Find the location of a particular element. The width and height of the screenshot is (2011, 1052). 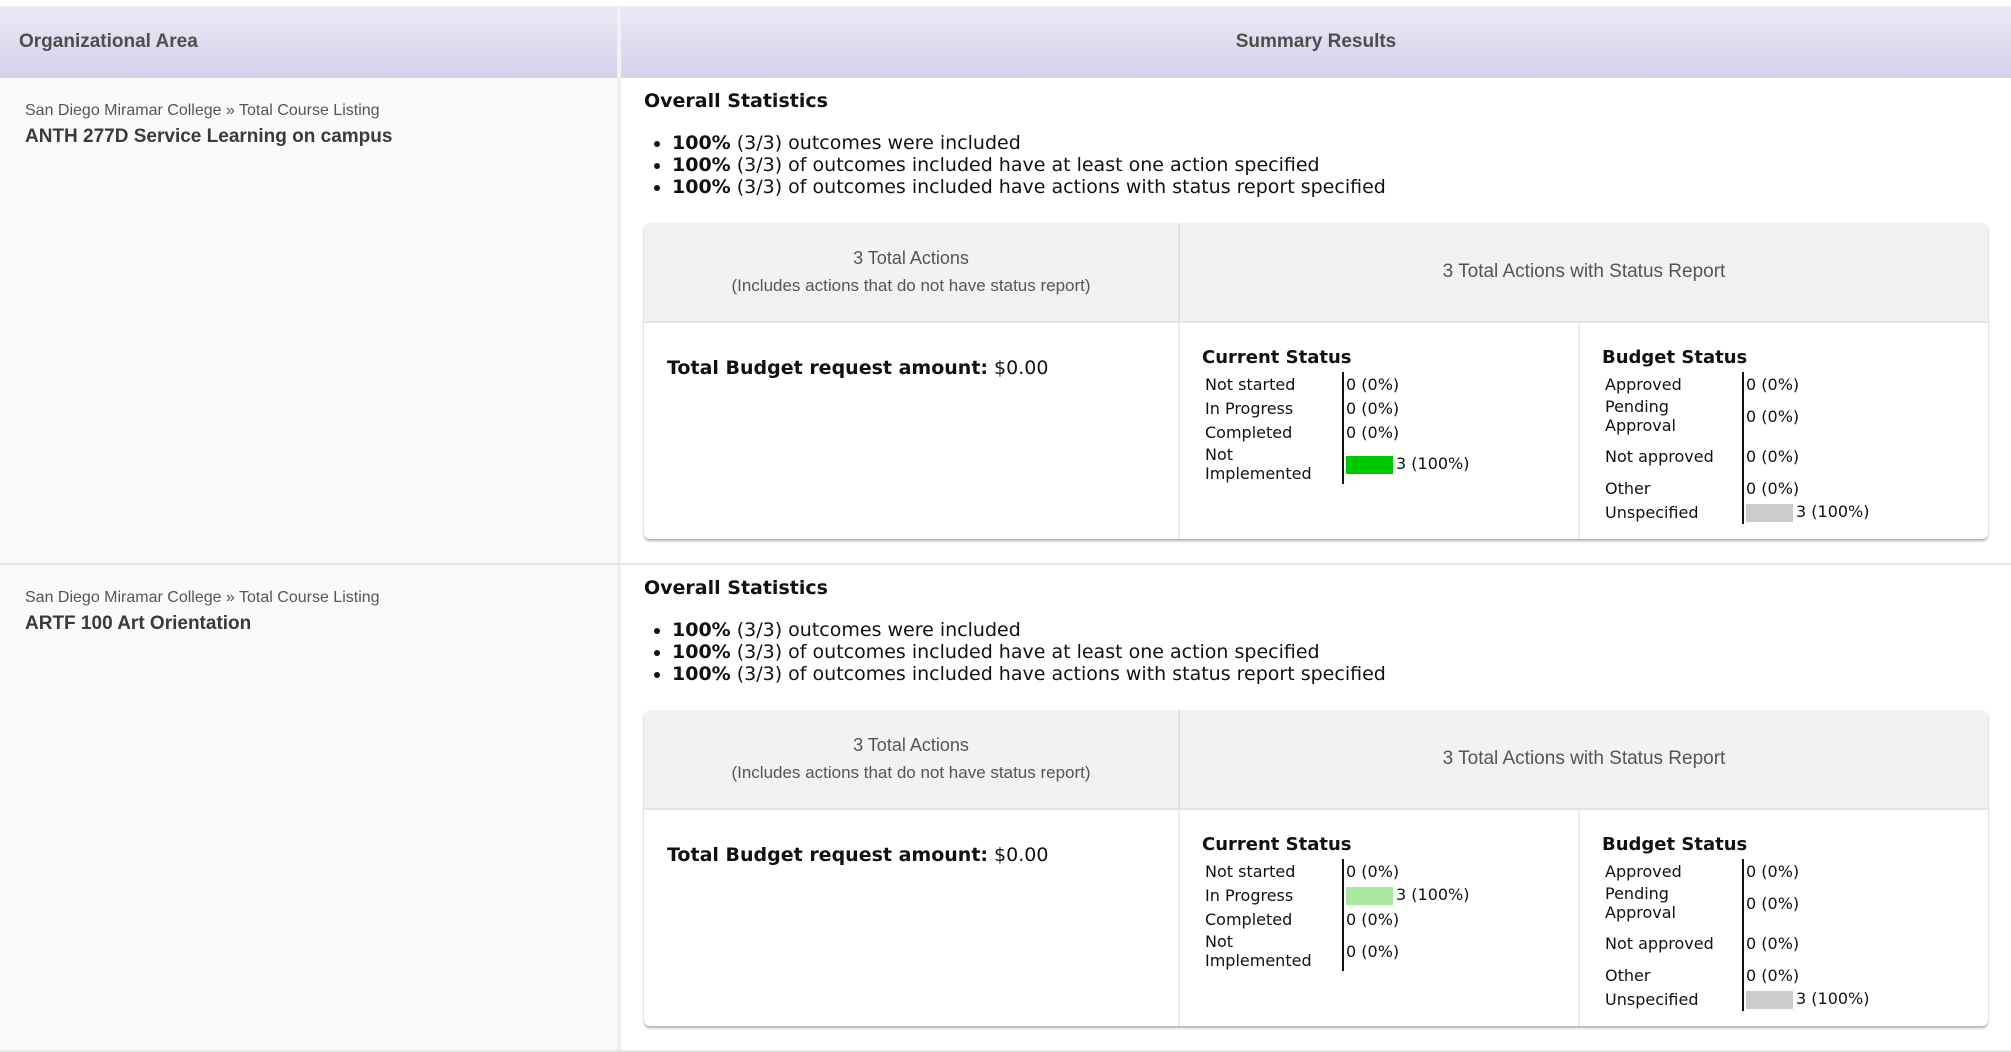

budget-status-row-value-cell: 3 (100%) is located at coordinates (1806, 512).